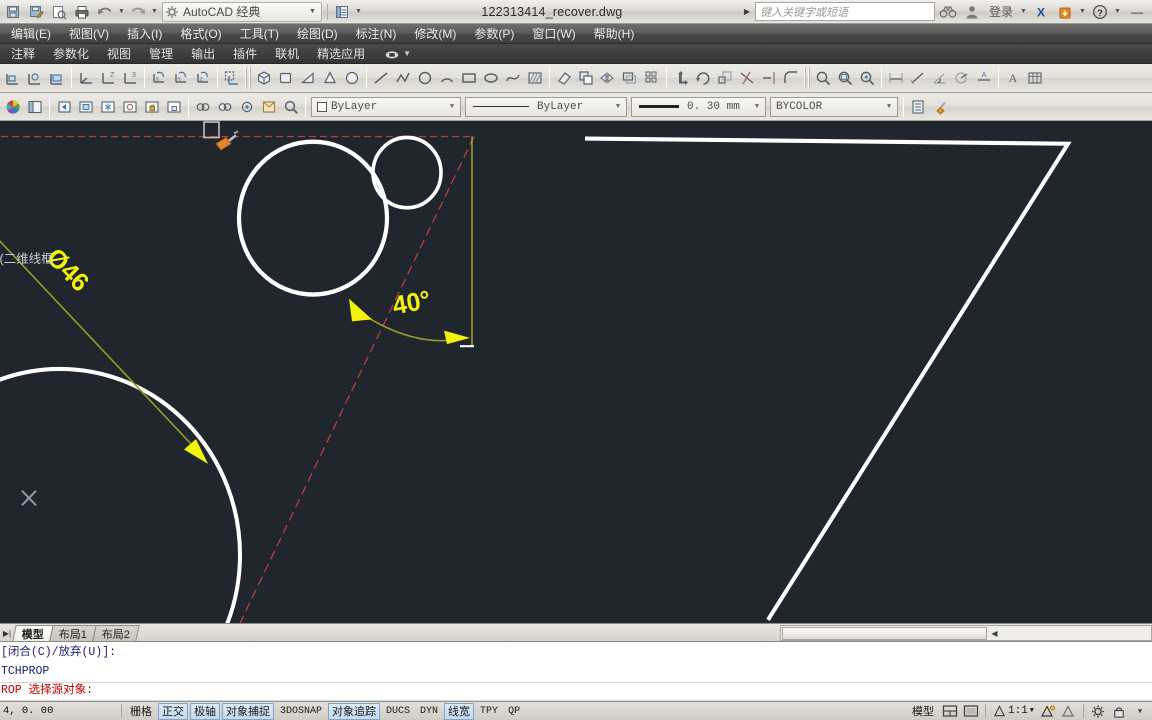  I want to click on draw-rectangle-icon, so click(469, 78).